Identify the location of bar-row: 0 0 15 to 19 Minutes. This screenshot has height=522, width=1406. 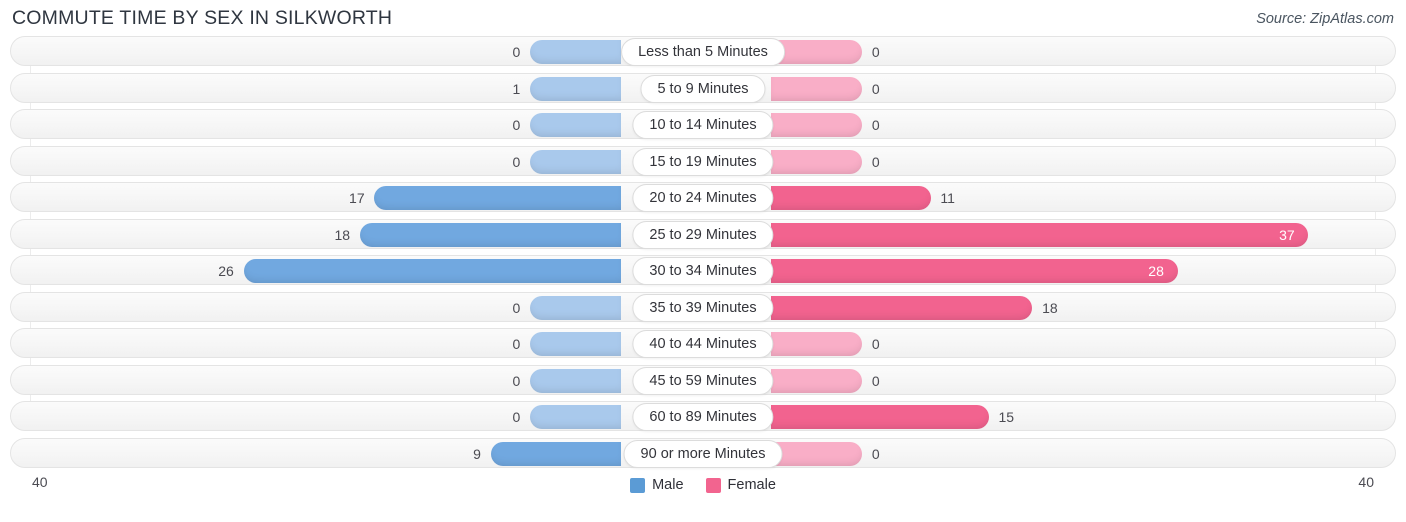
(703, 160).